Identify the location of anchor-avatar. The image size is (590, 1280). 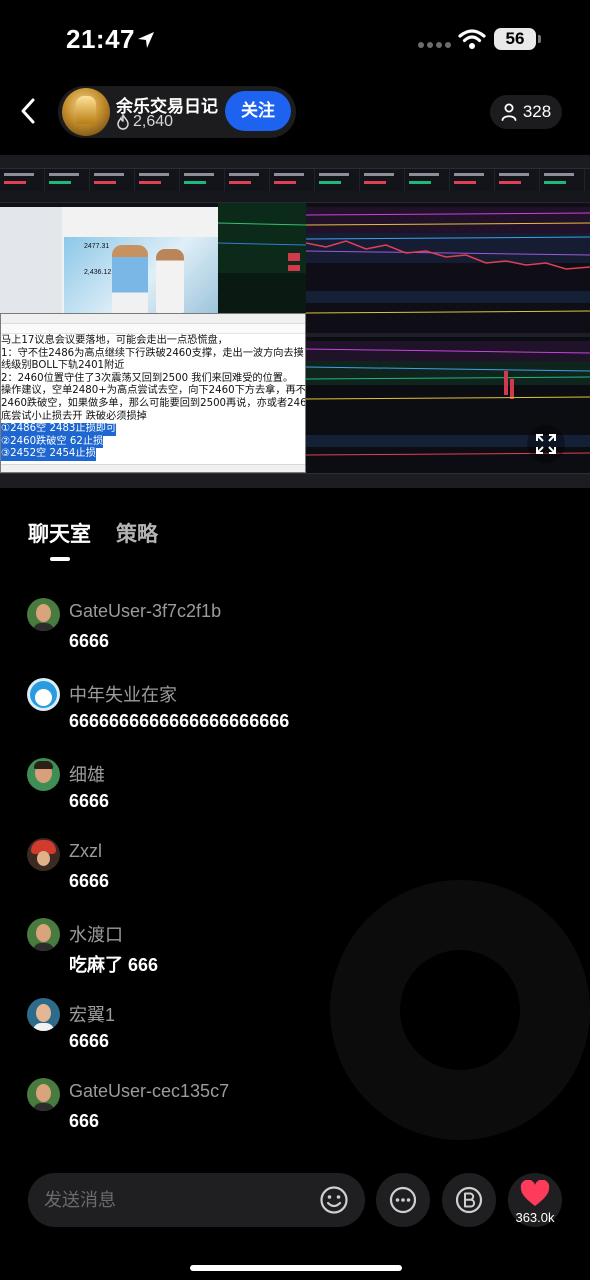
(86, 112).